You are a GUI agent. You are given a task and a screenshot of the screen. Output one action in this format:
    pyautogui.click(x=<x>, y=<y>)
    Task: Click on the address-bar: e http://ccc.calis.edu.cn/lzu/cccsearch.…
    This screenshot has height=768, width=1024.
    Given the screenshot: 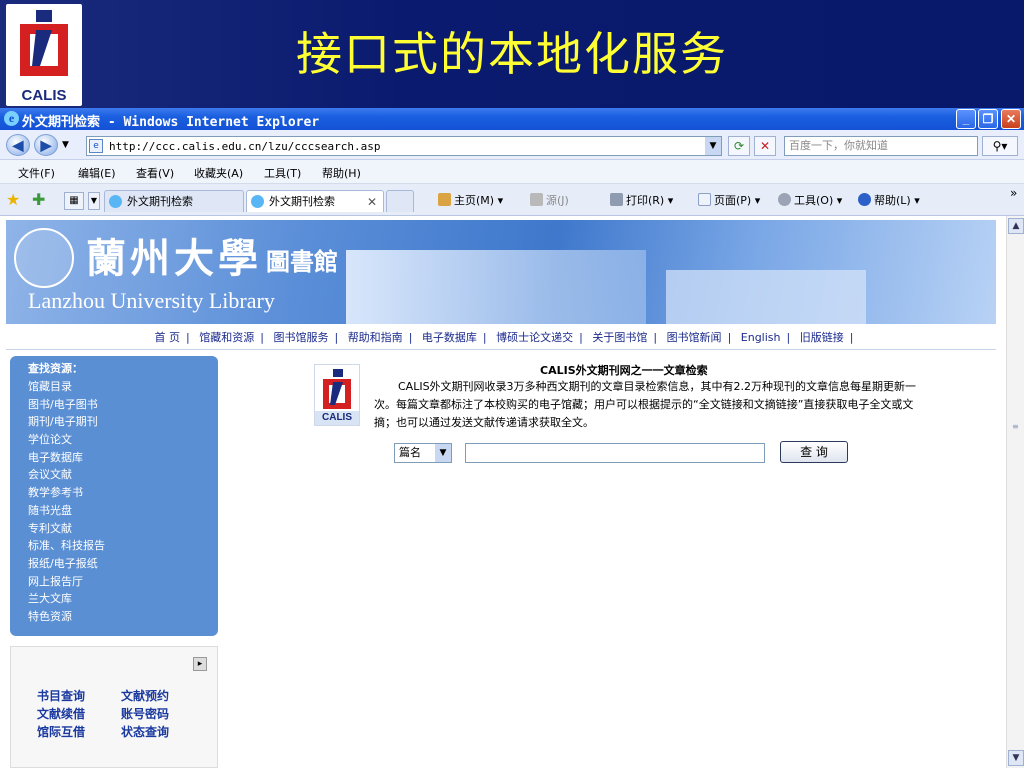 What is the action you would take?
    pyautogui.click(x=404, y=146)
    